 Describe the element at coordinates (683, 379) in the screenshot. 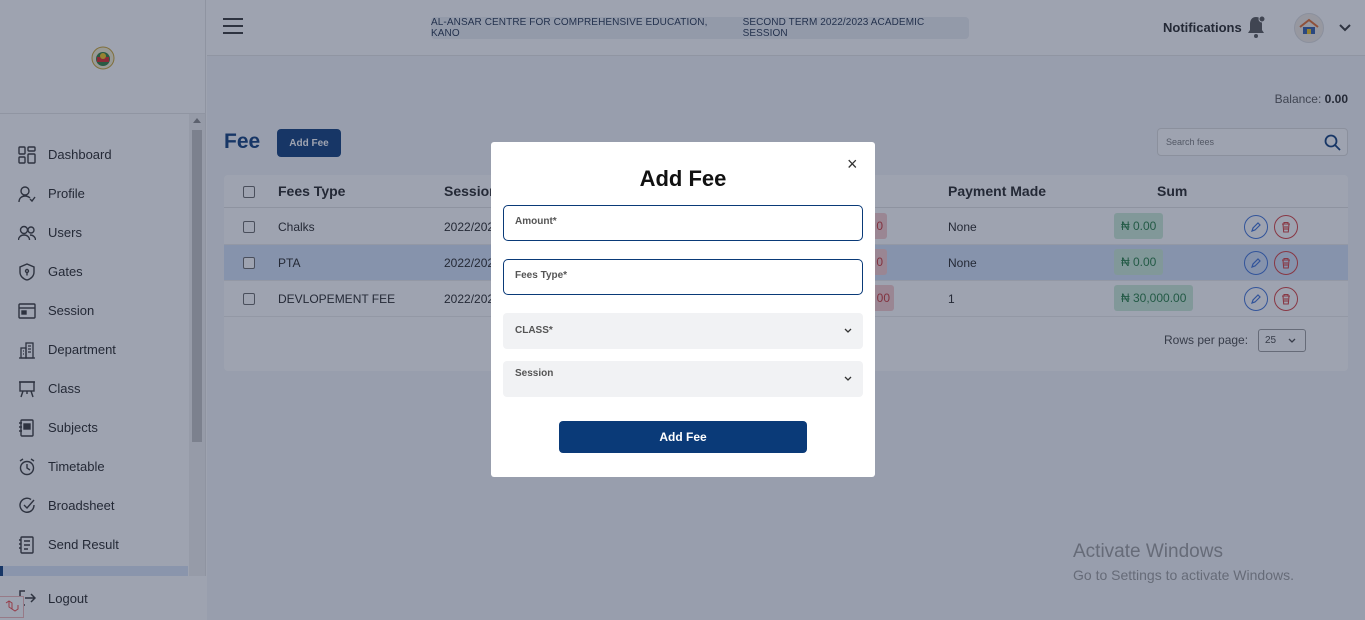

I see `session-select: Session` at that location.